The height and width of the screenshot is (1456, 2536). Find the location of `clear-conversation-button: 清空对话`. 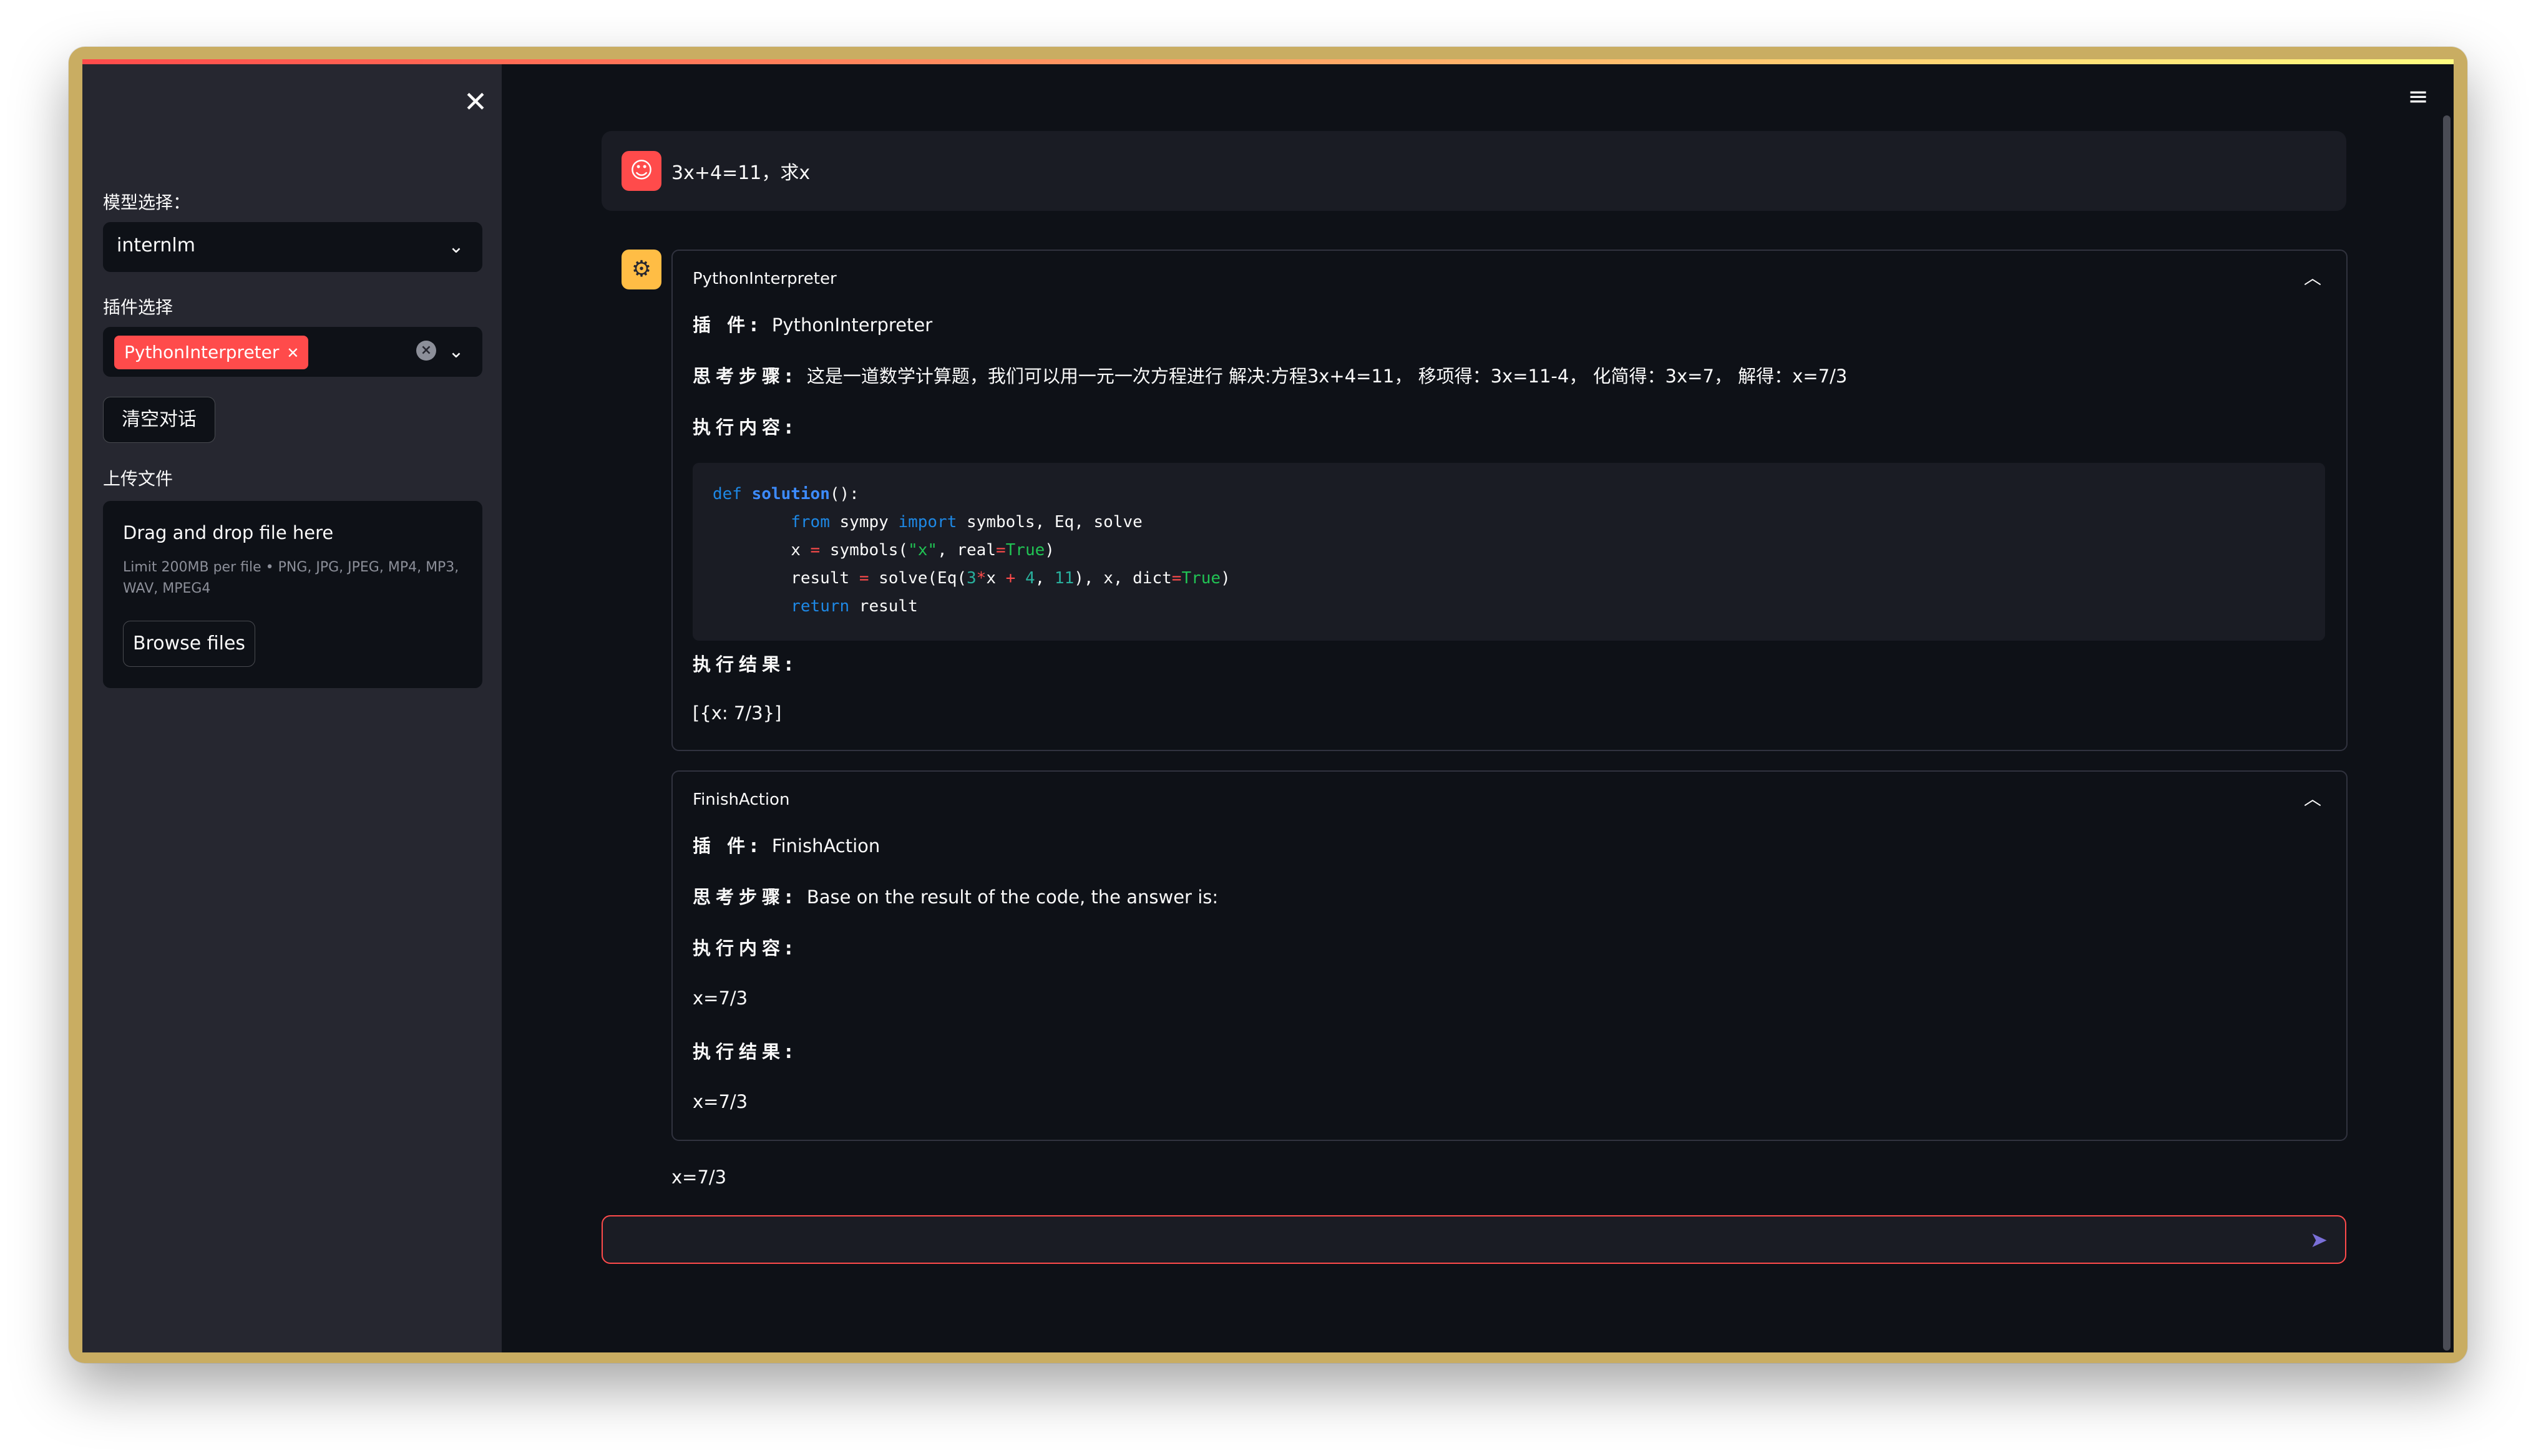

clear-conversation-button: 清空对话 is located at coordinates (159, 420).